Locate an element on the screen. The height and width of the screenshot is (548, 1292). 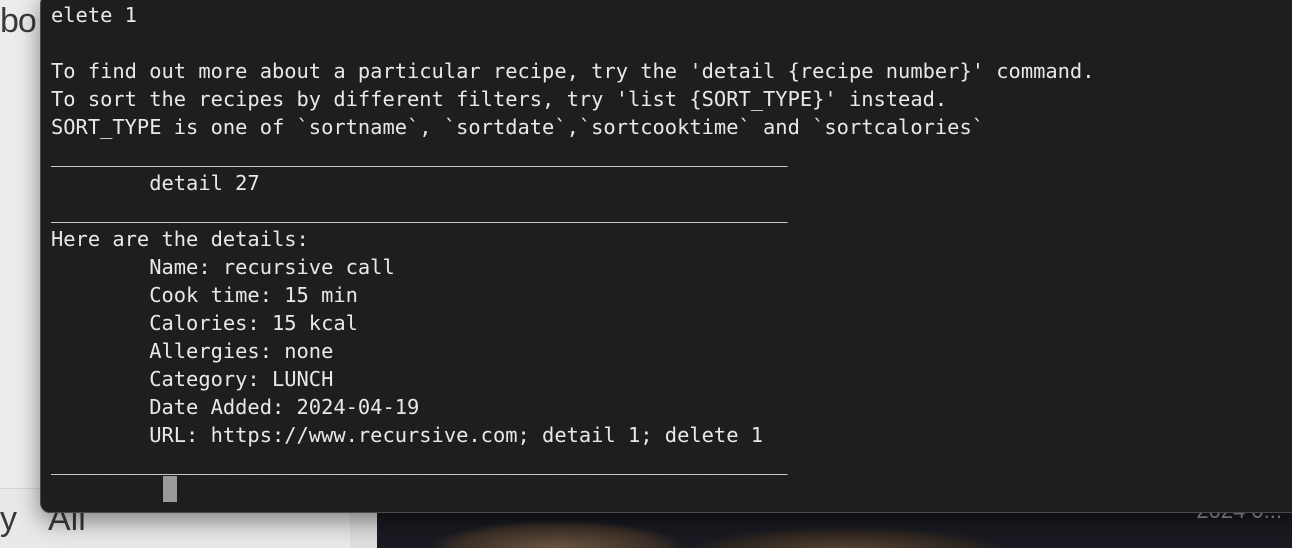
recipe-detail-allergies: Allergies: none is located at coordinates (192, 351).